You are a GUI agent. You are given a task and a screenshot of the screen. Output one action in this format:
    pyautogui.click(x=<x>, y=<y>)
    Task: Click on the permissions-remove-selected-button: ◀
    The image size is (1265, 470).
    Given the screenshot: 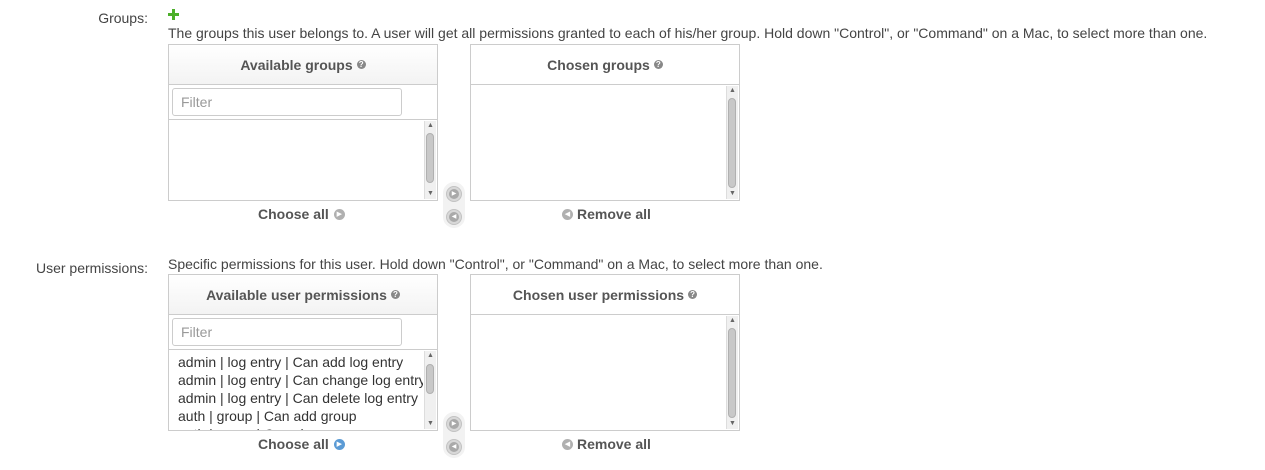 What is the action you would take?
    pyautogui.click(x=454, y=447)
    